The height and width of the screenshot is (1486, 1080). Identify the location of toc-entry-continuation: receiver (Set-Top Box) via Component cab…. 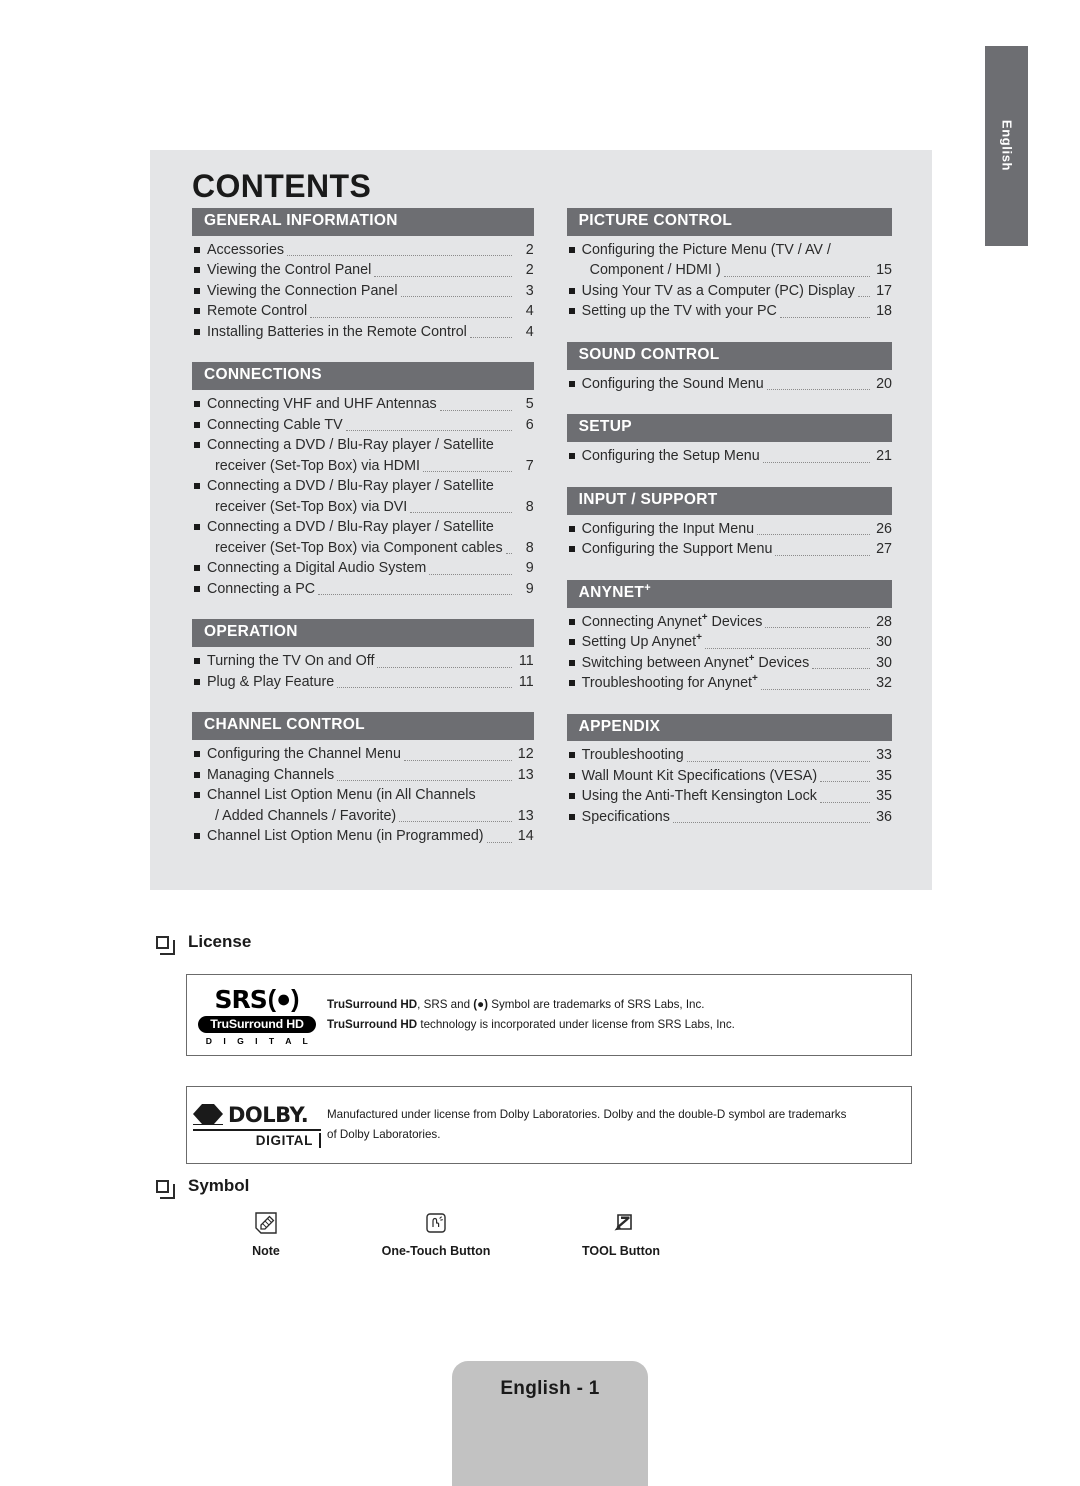
(363, 548).